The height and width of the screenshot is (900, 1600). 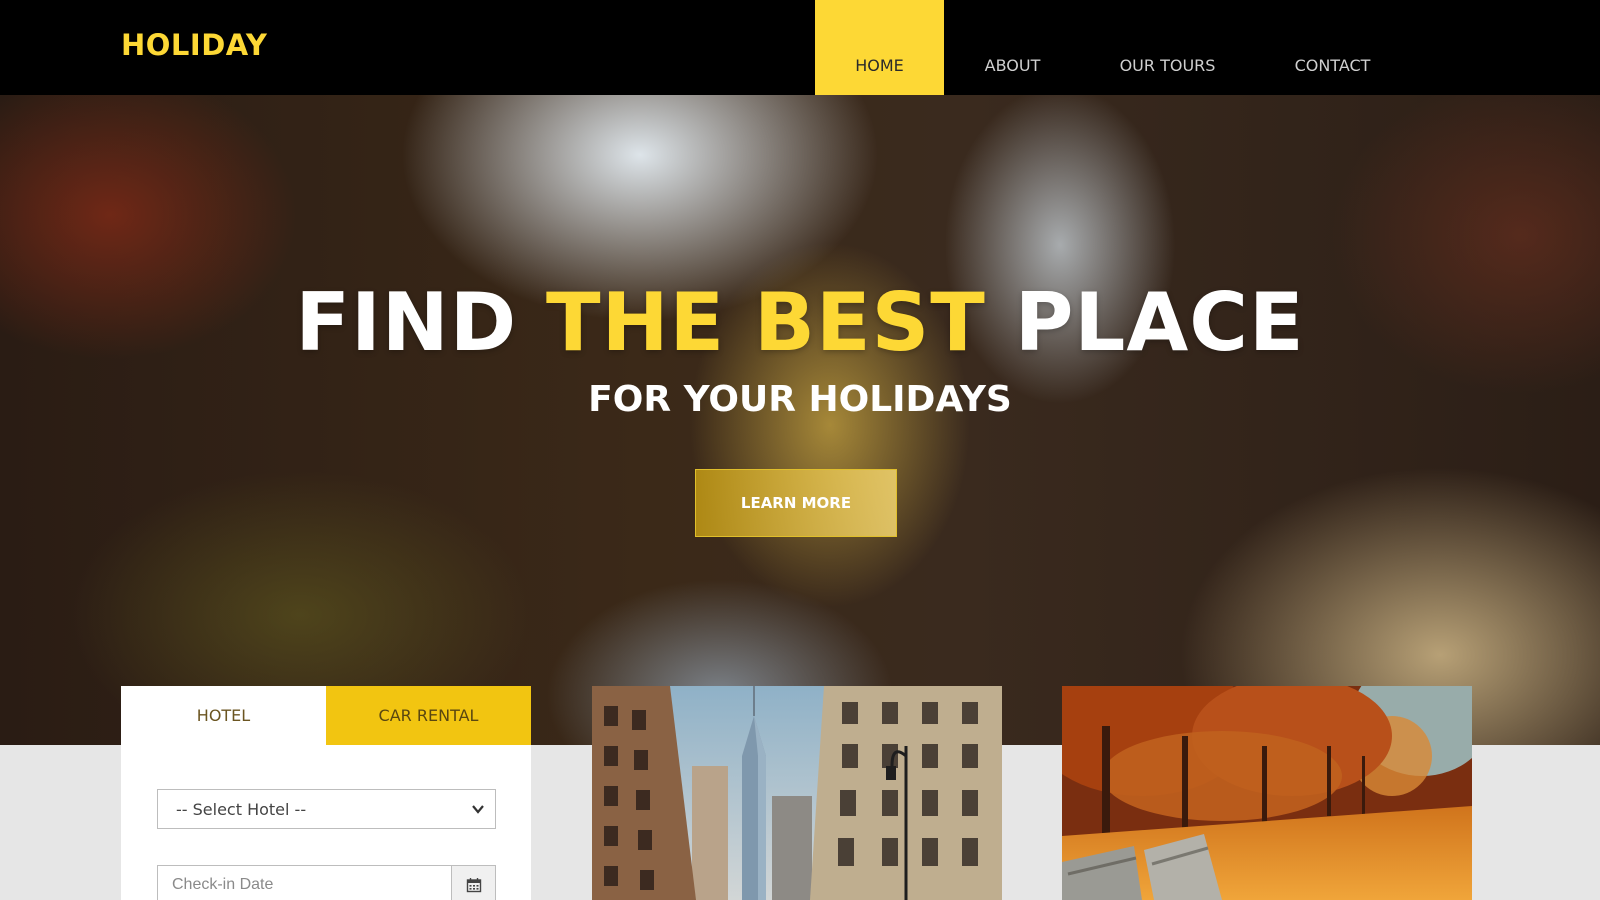 What do you see at coordinates (326, 809) in the screenshot?
I see `hotel-select: -- Select Hotel --` at bounding box center [326, 809].